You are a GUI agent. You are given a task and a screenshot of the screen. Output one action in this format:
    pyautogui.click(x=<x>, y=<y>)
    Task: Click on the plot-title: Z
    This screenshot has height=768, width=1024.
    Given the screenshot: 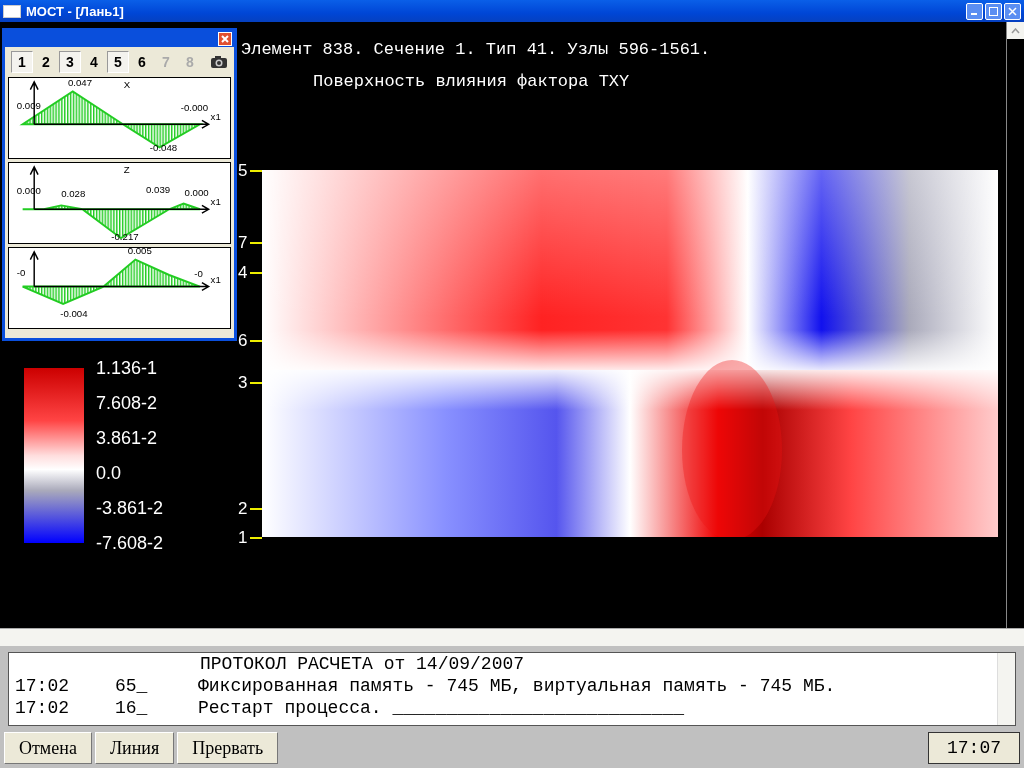 What is the action you would take?
    pyautogui.click(x=126, y=169)
    